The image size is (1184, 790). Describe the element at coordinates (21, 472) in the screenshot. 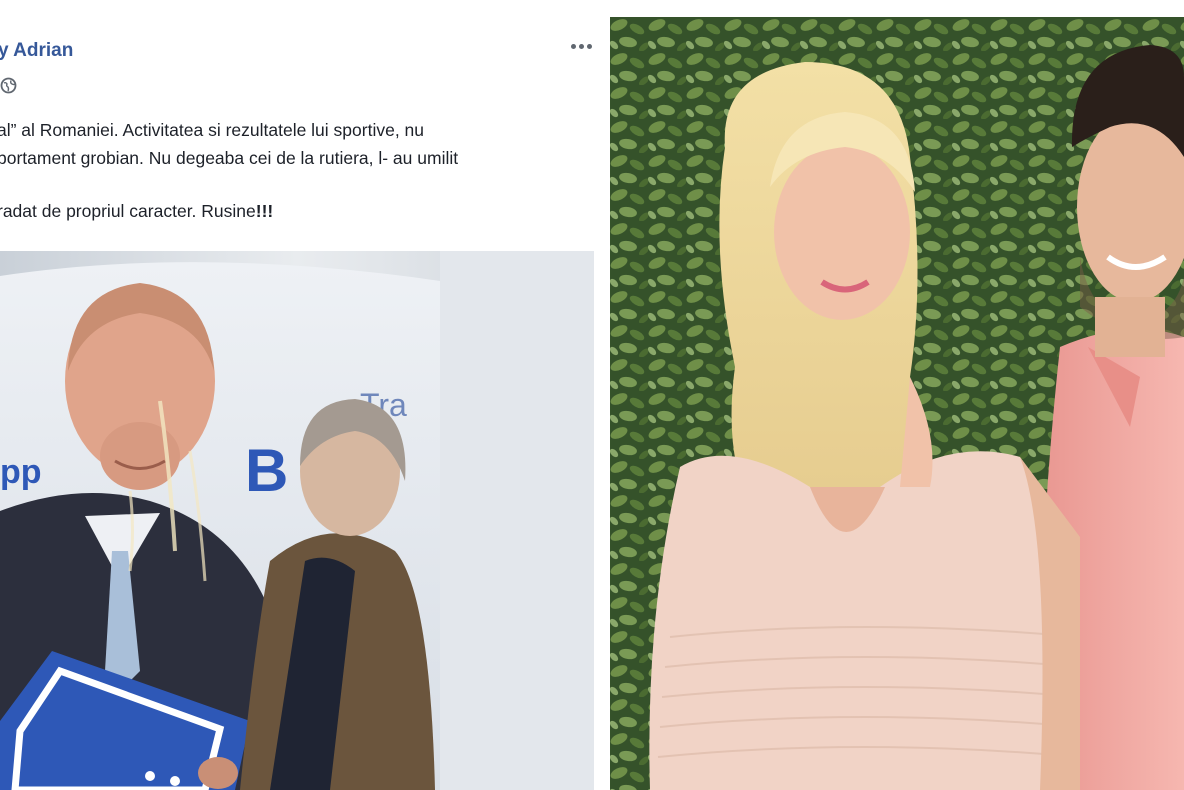

I see `banner-text-left: pp` at that location.